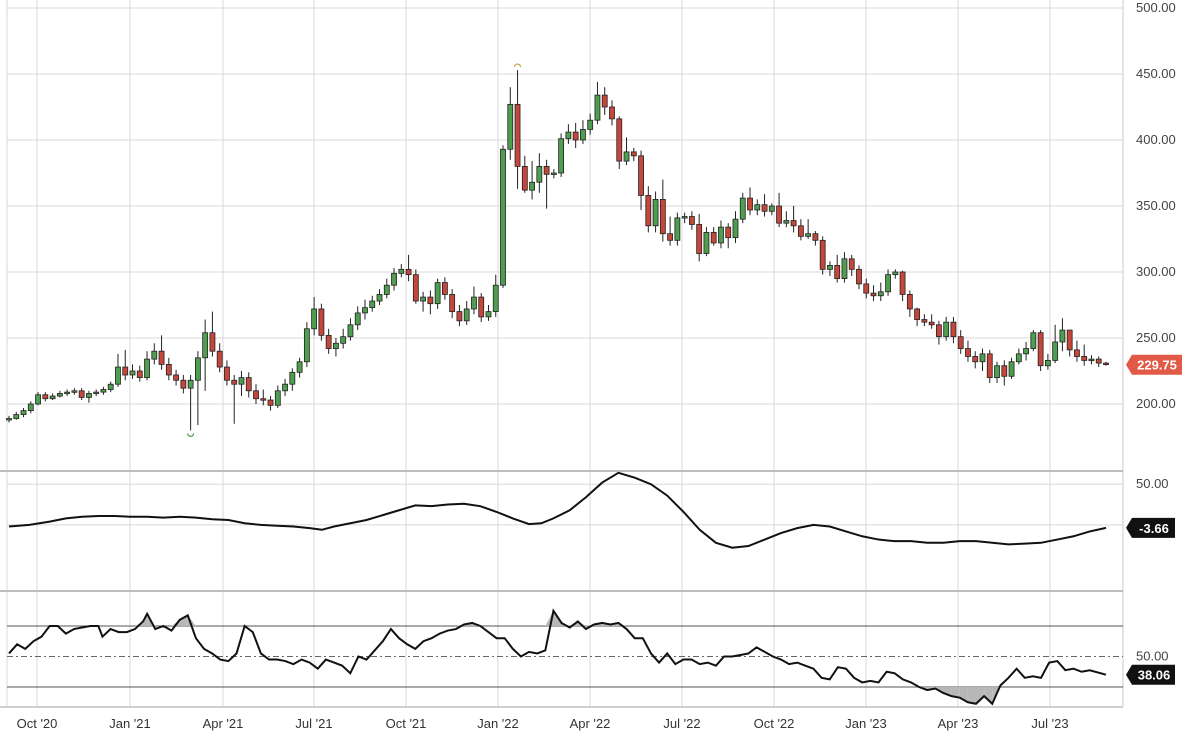 Image resolution: width=1200 pixels, height=747 pixels. Describe the element at coordinates (191, 435) in the screenshot. I see `low-marker` at that location.